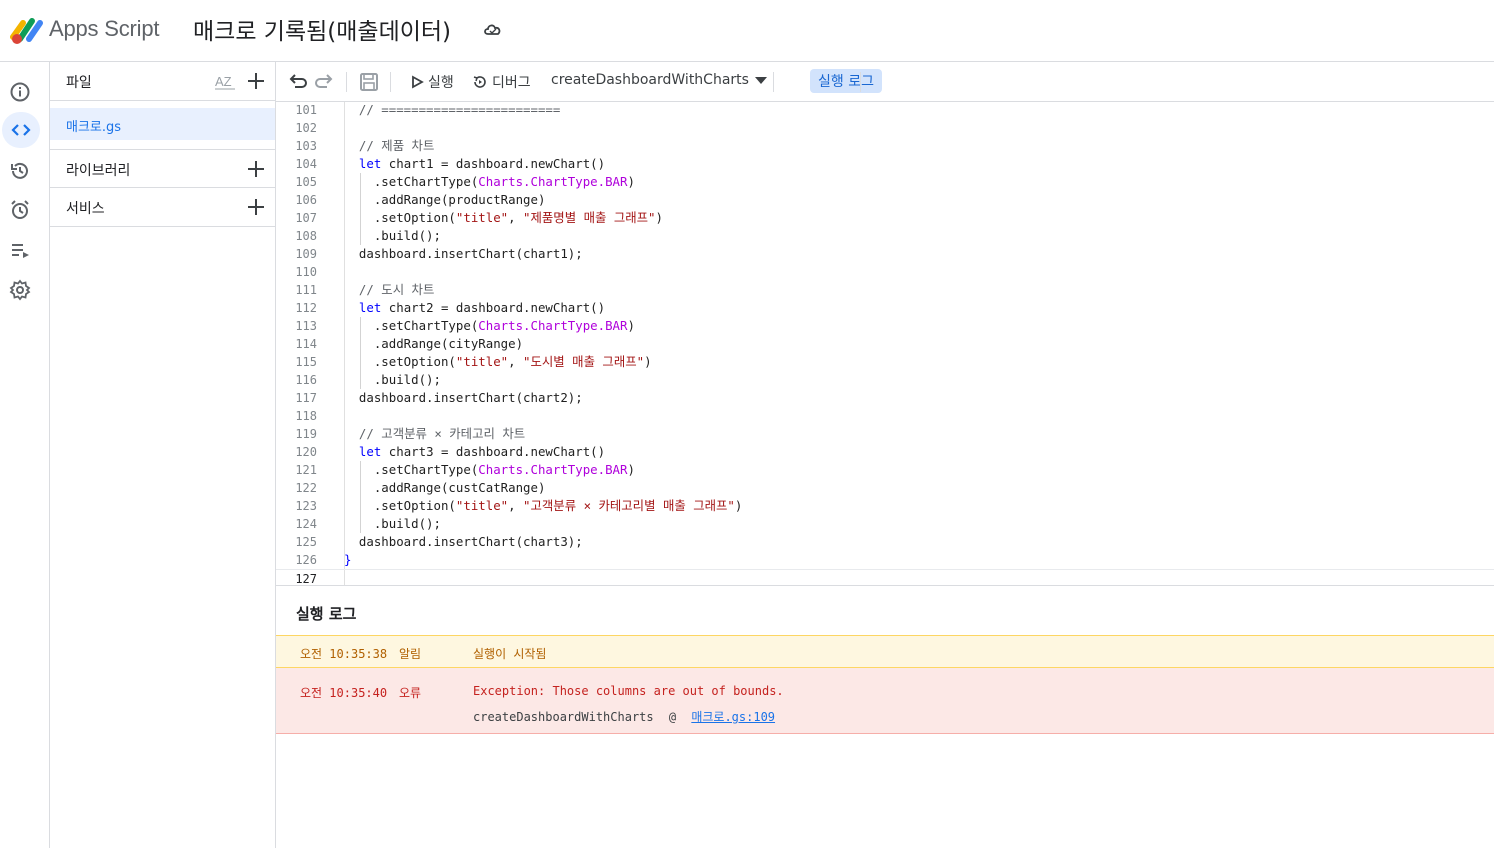  What do you see at coordinates (306, 272) in the screenshot?
I see `line-number: 110` at bounding box center [306, 272].